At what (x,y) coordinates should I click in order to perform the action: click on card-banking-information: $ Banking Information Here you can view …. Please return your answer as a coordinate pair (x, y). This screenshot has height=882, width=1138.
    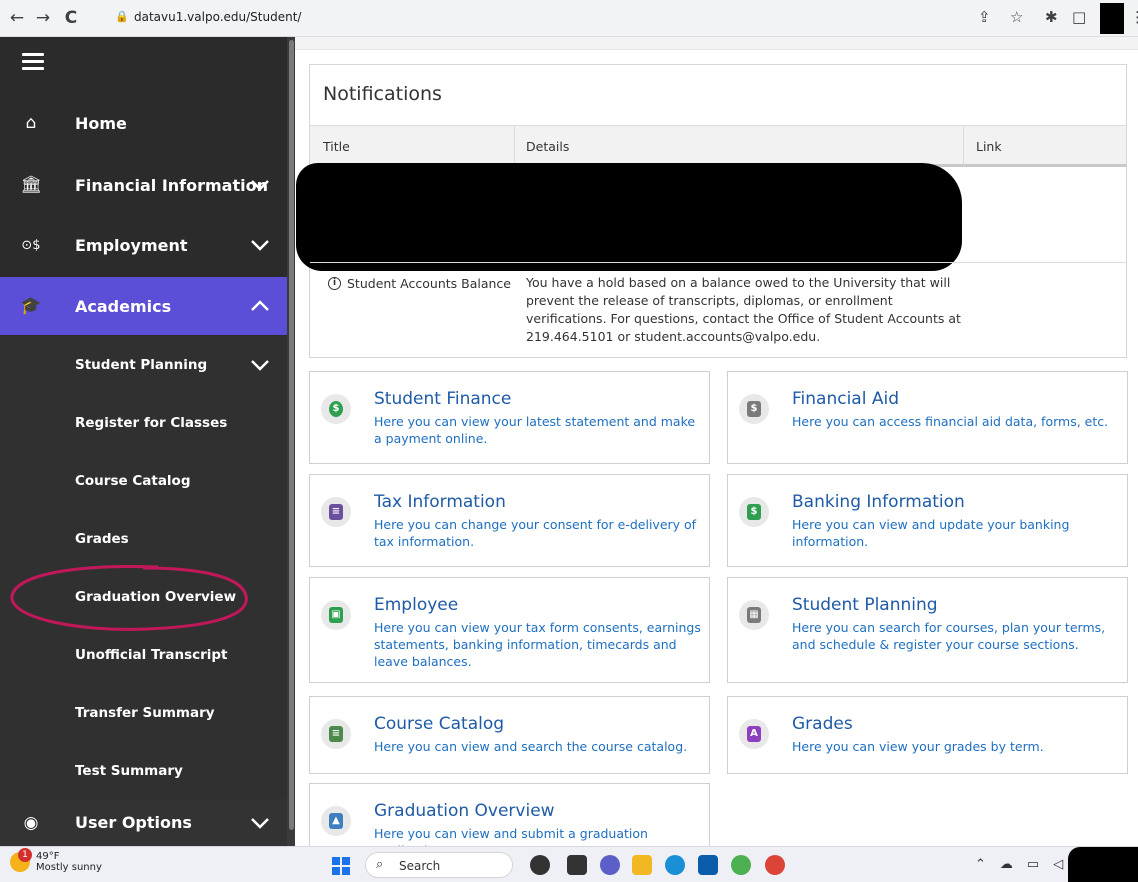
    Looking at the image, I should click on (927, 520).